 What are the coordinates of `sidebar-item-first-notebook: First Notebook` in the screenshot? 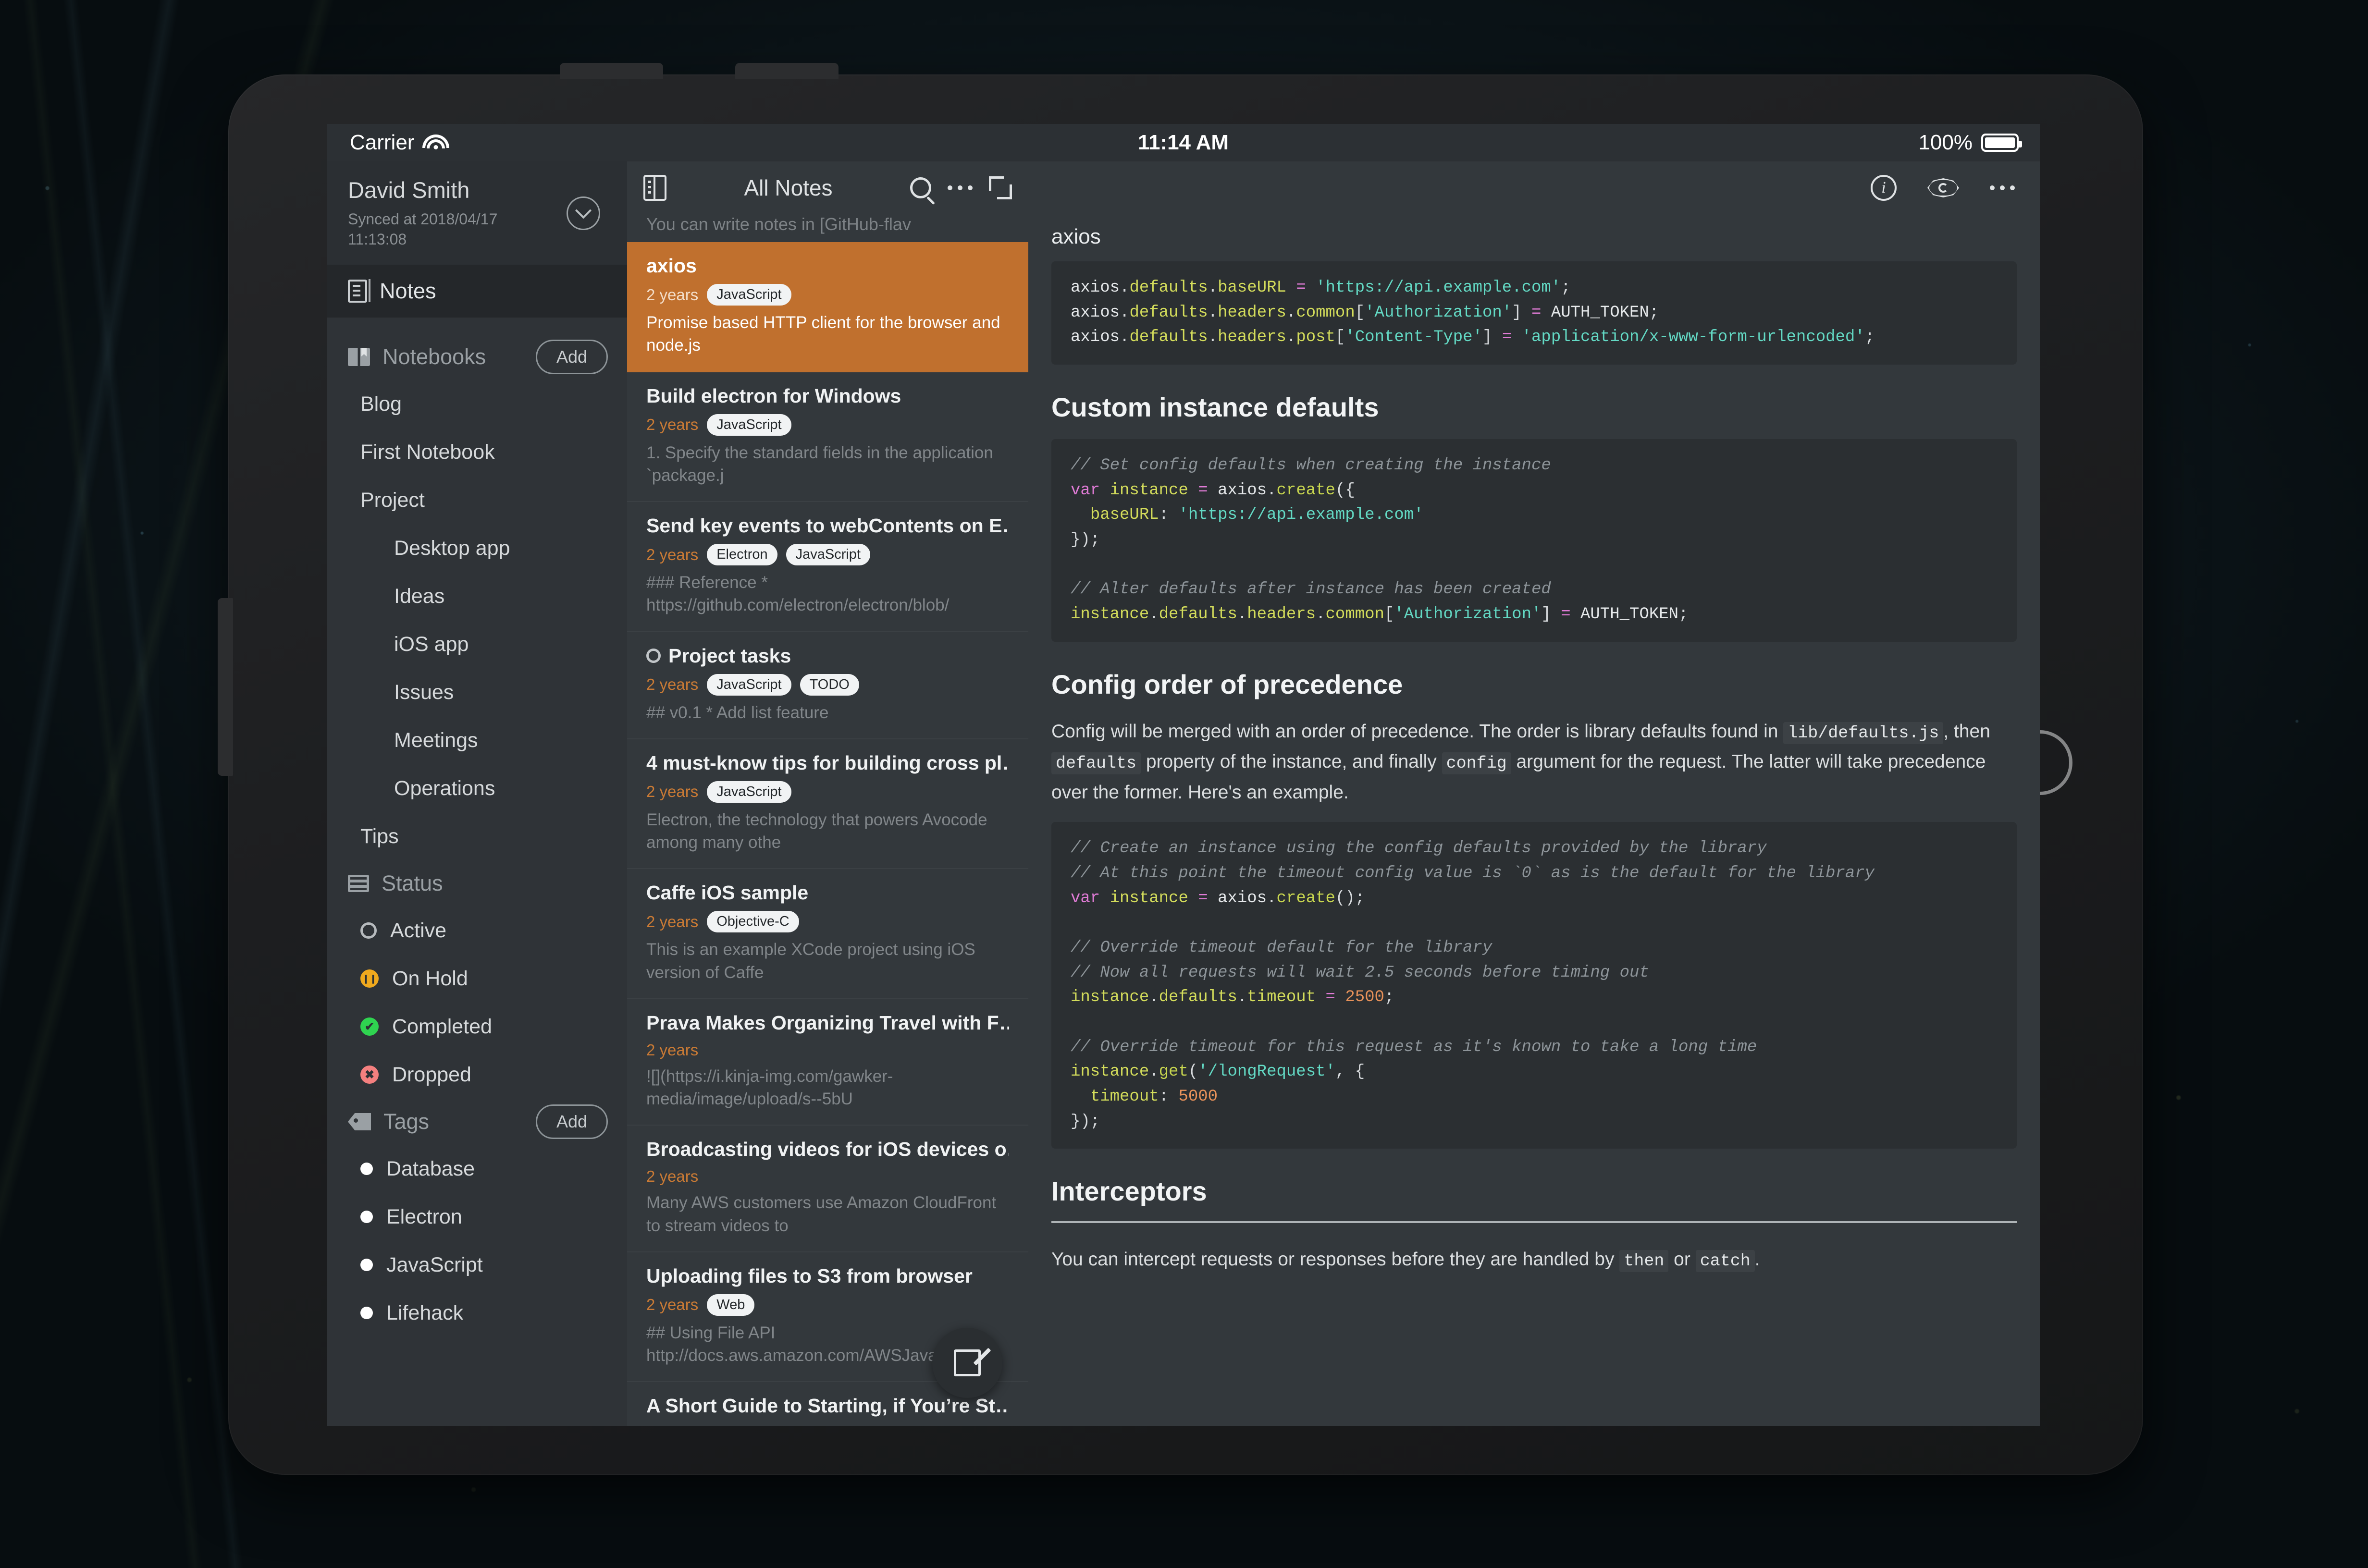 It's located at (477, 452).